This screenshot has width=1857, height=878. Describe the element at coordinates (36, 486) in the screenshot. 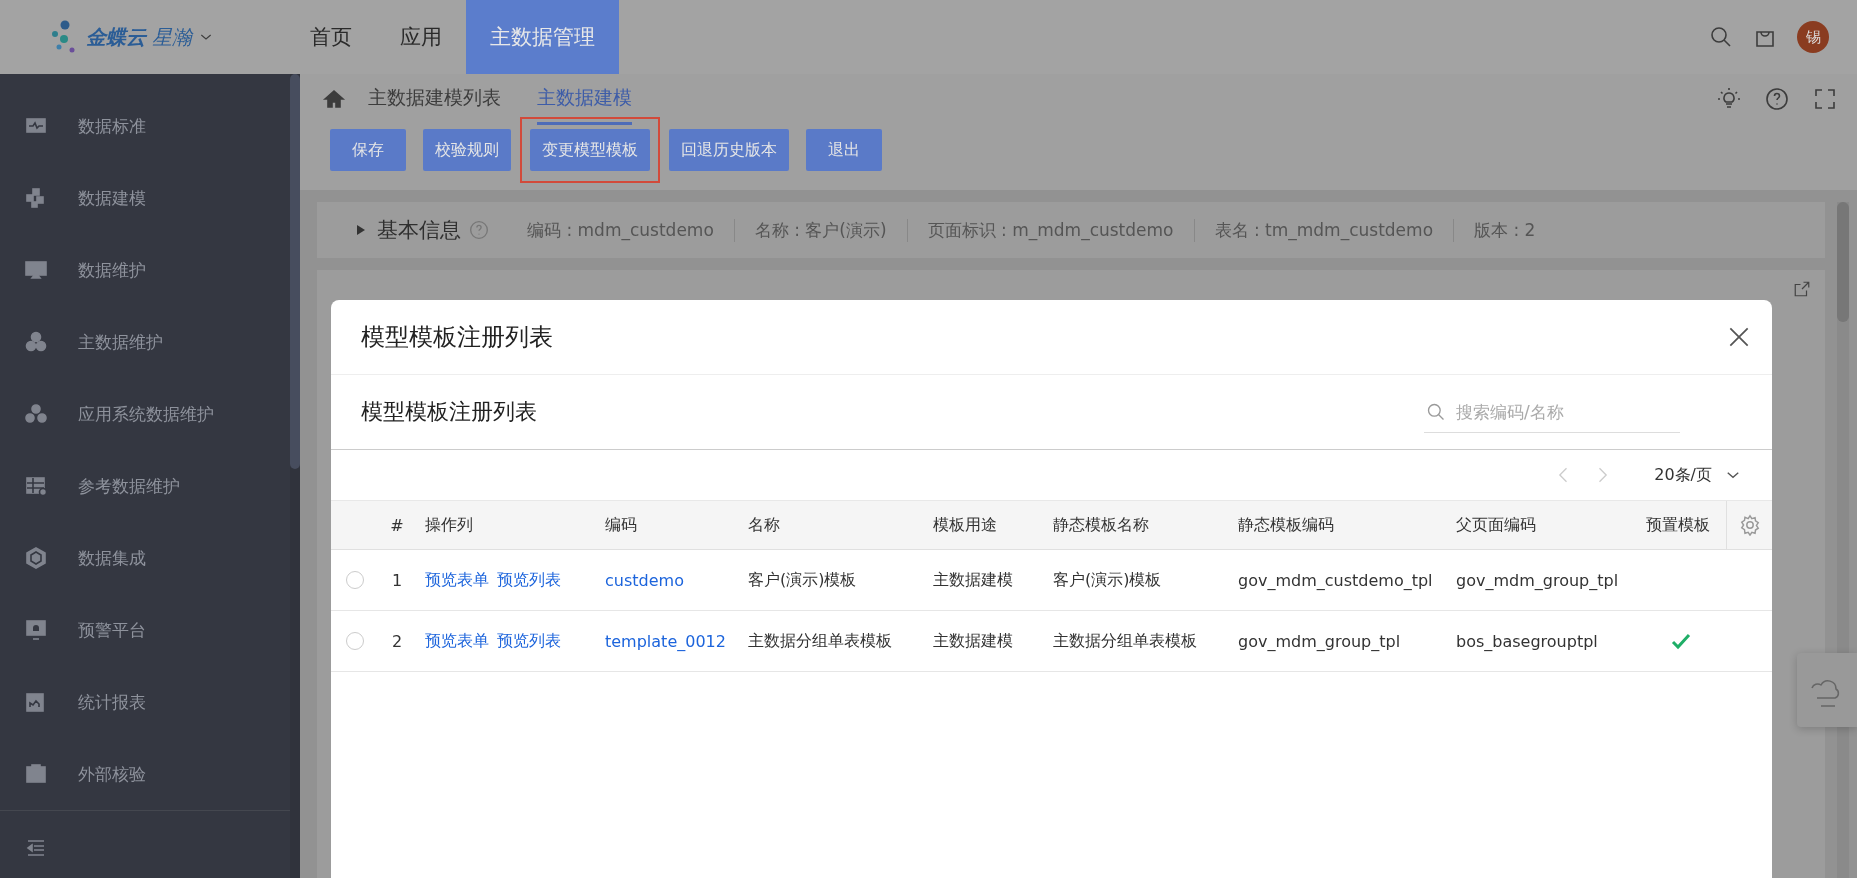

I see `table-icon` at that location.